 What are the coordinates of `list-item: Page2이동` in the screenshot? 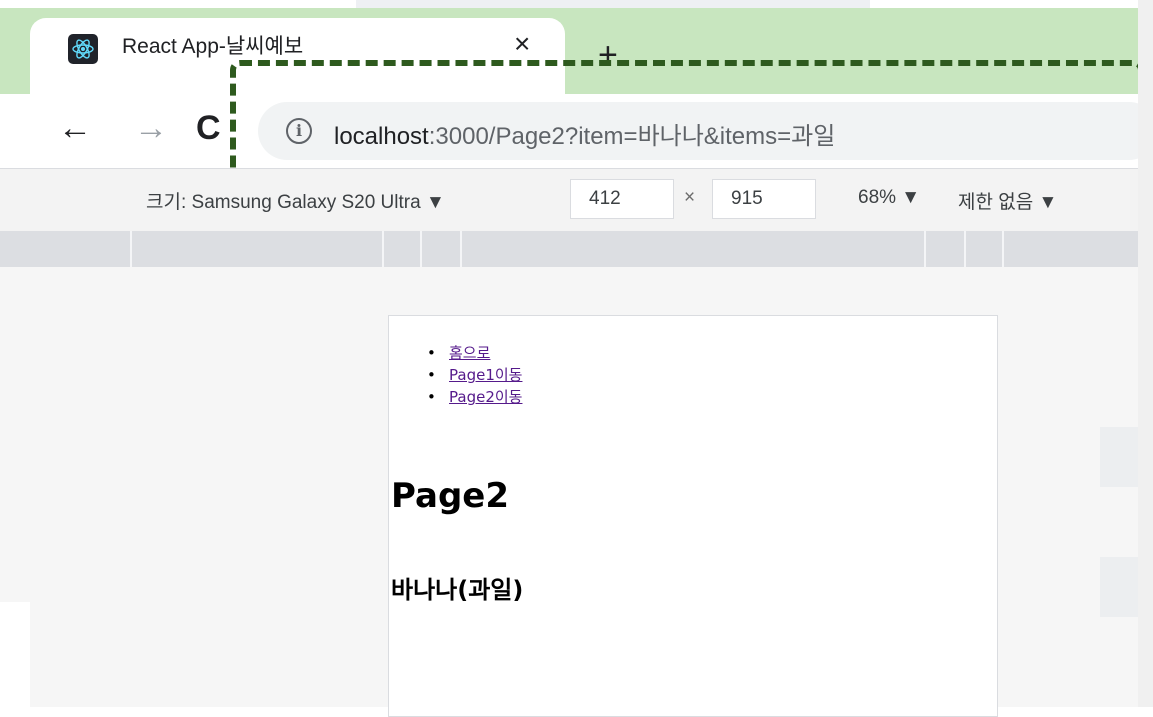 It's located at (474, 397).